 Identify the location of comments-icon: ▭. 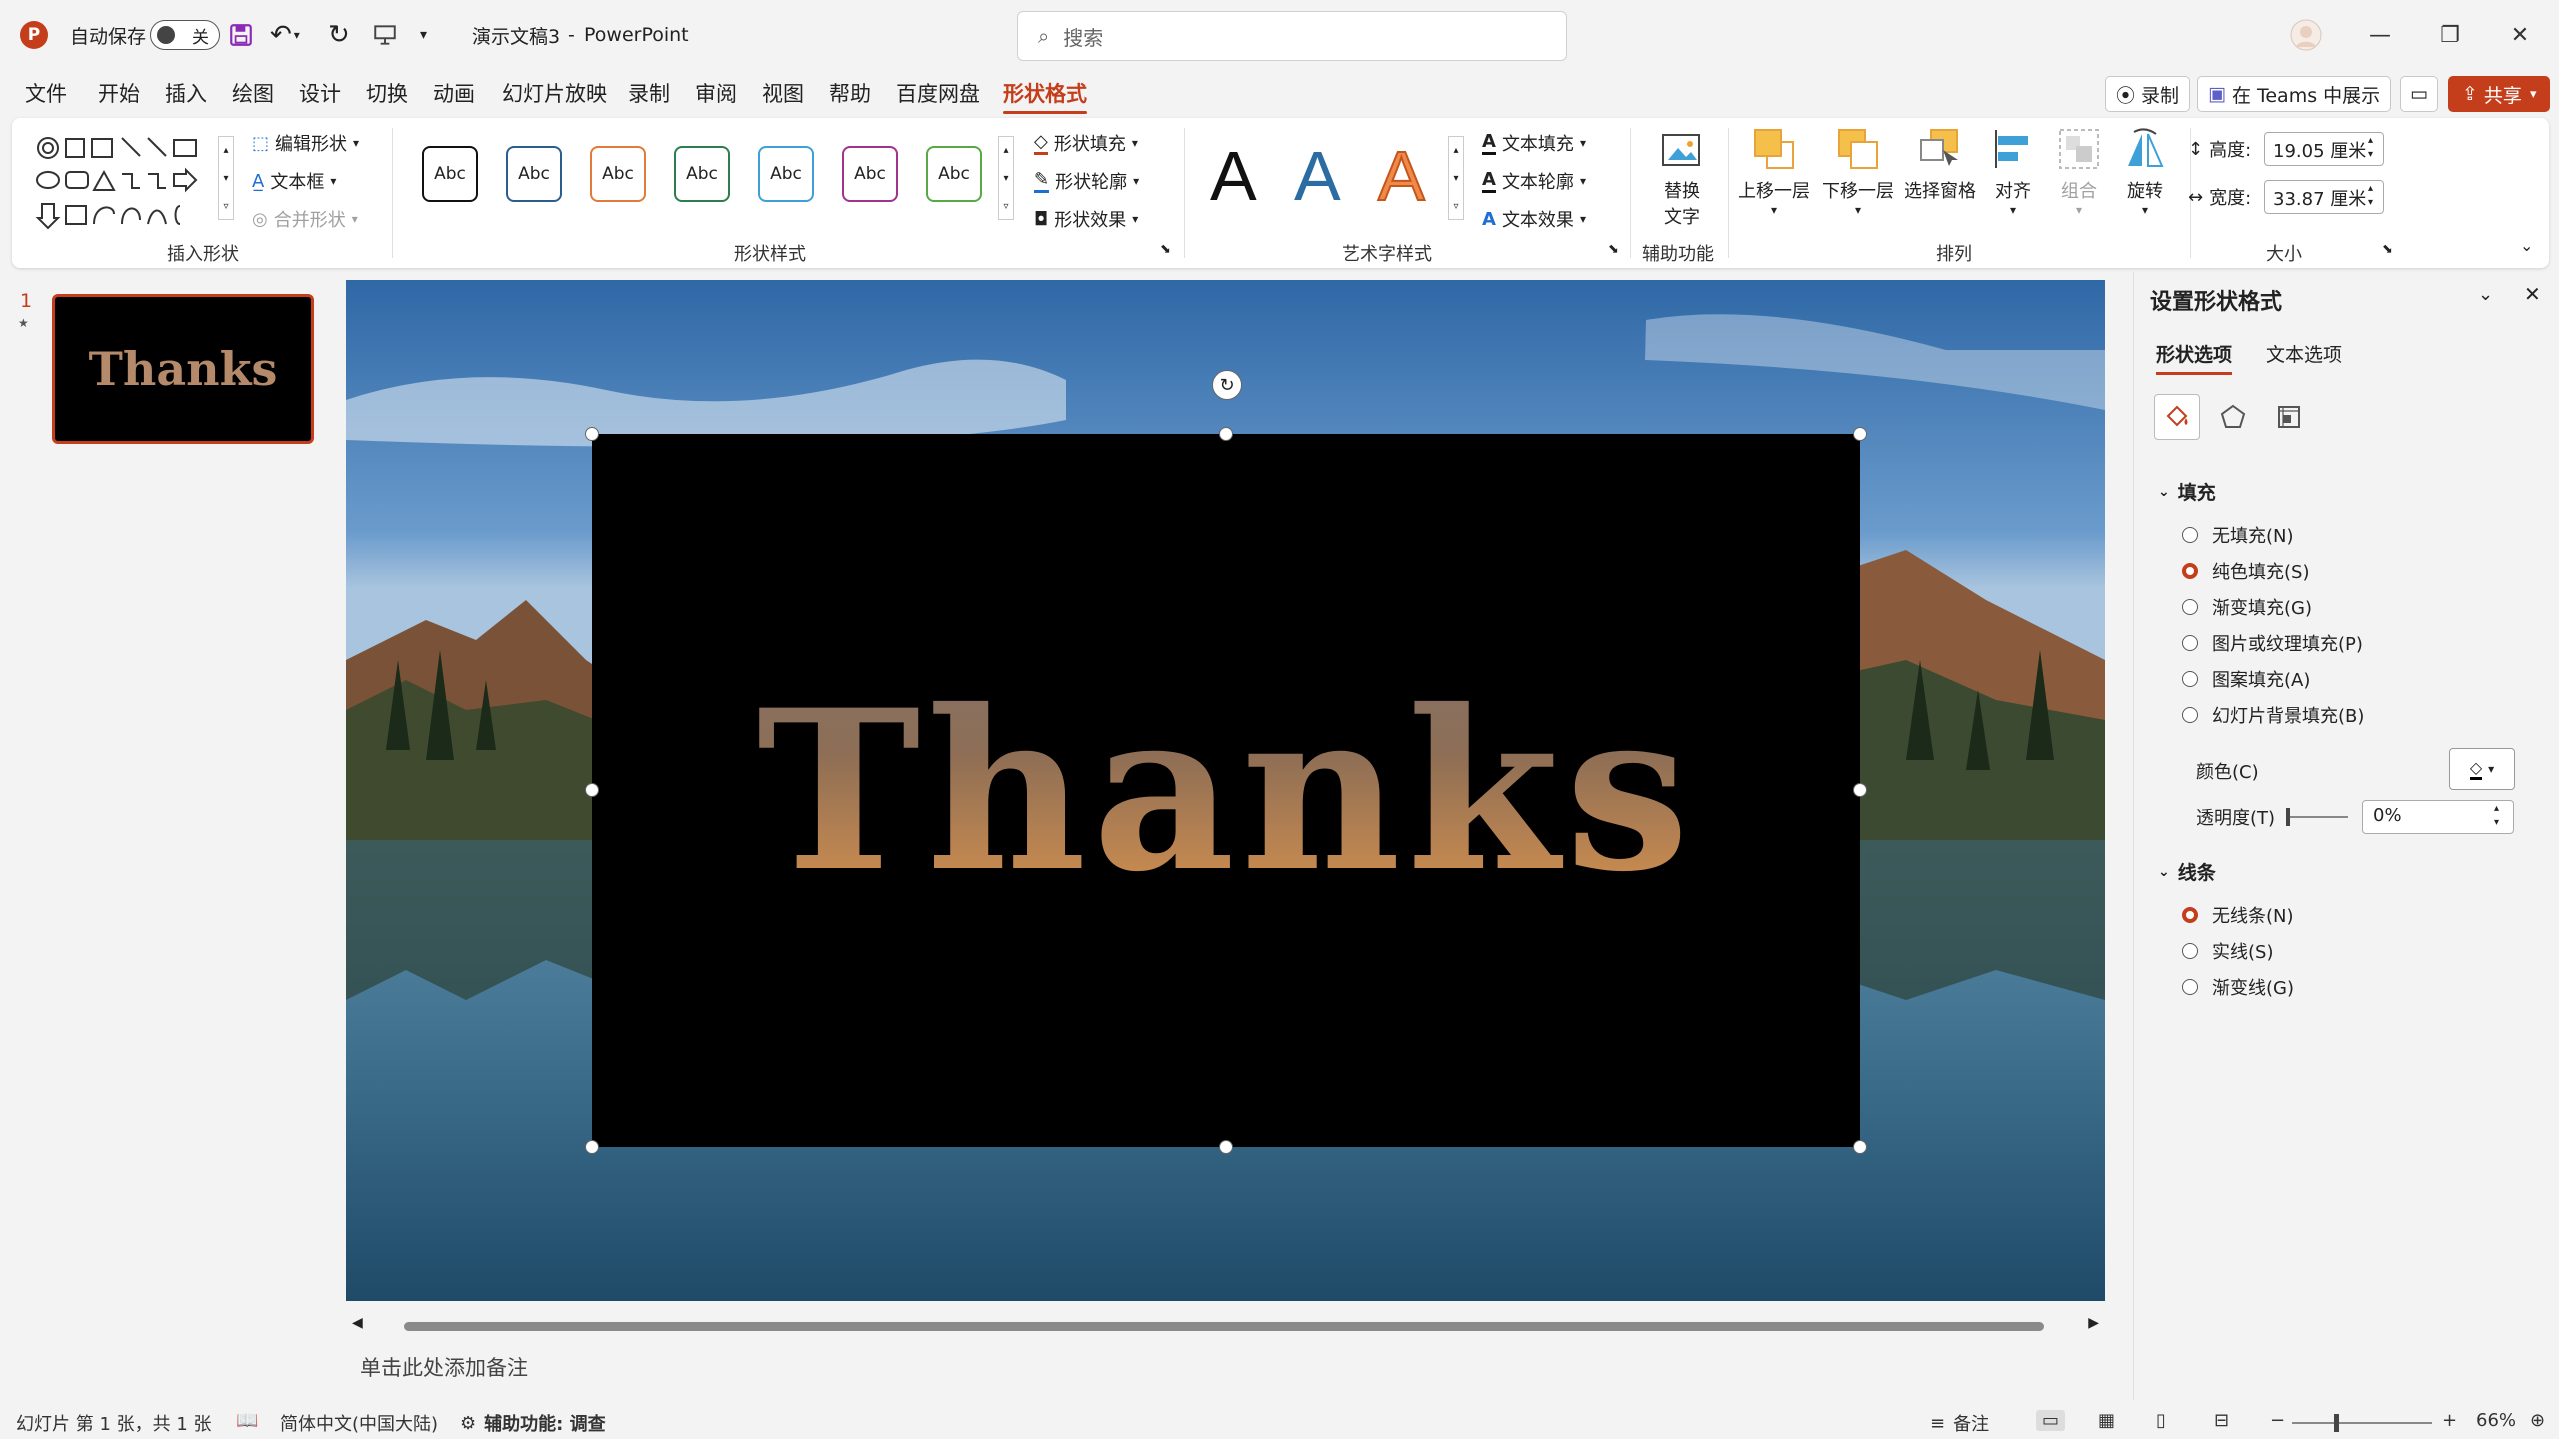
(2419, 94).